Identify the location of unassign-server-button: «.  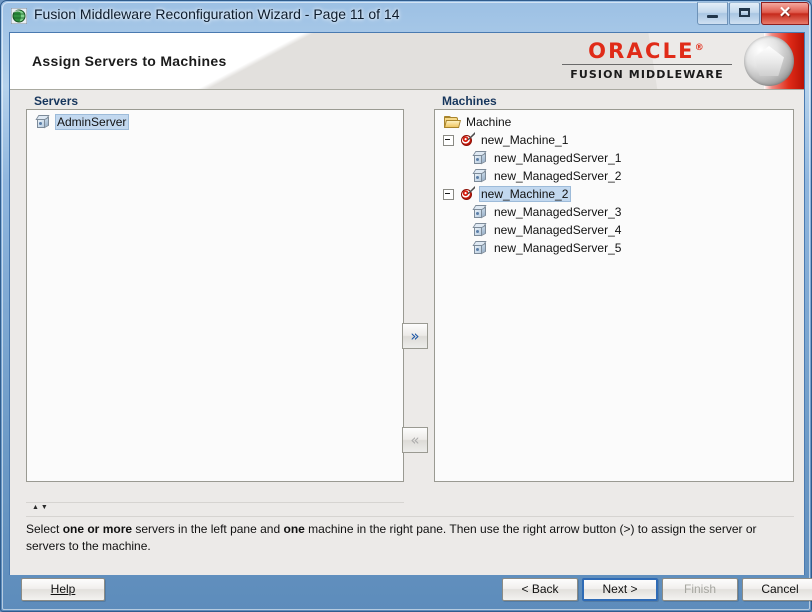
(415, 440).